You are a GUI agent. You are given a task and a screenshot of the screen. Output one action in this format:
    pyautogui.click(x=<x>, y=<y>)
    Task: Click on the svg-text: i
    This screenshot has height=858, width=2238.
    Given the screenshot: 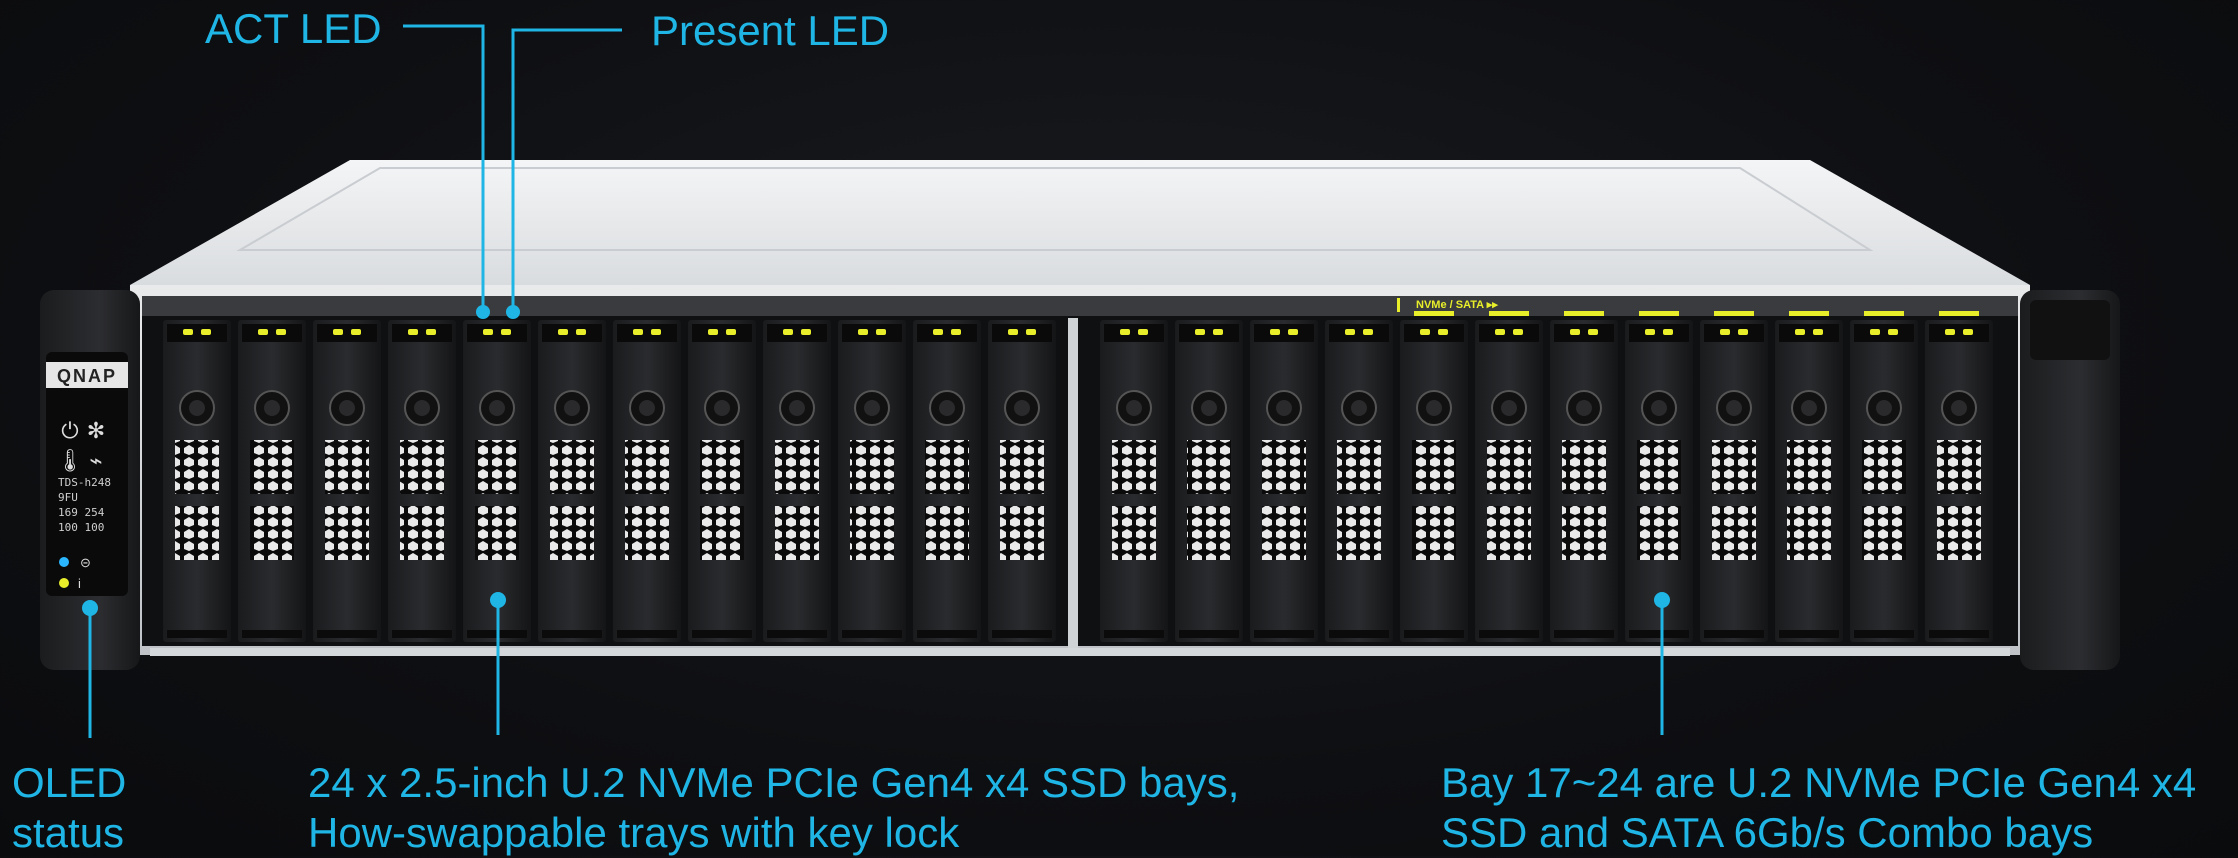 What is the action you would take?
    pyautogui.click(x=79, y=583)
    